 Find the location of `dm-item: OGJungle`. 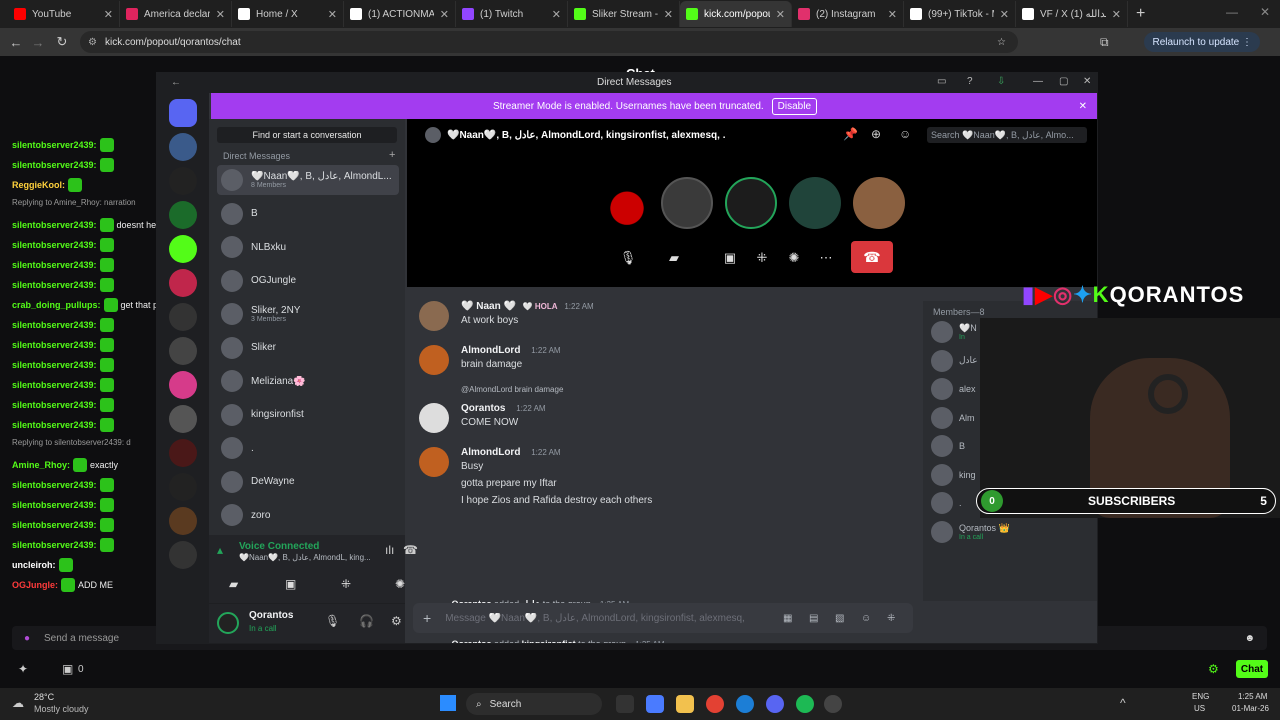

dm-item: OGJungle is located at coordinates (308, 281).